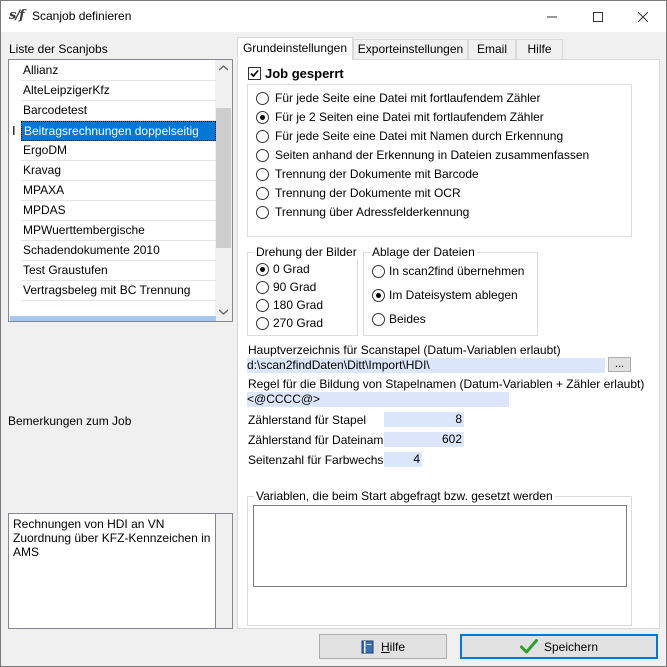  I want to click on storage-radio-label: In scan2find übernehmen, so click(456, 271).